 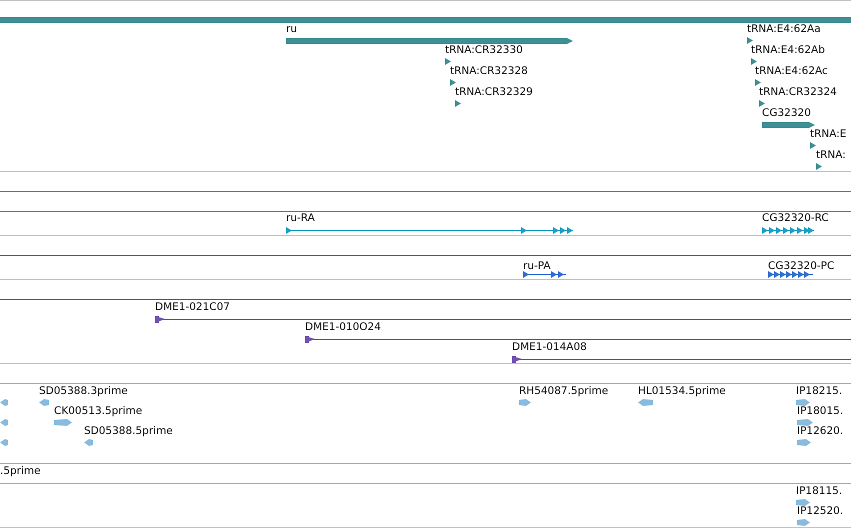 I want to click on feature-bar, so click(x=788, y=125).